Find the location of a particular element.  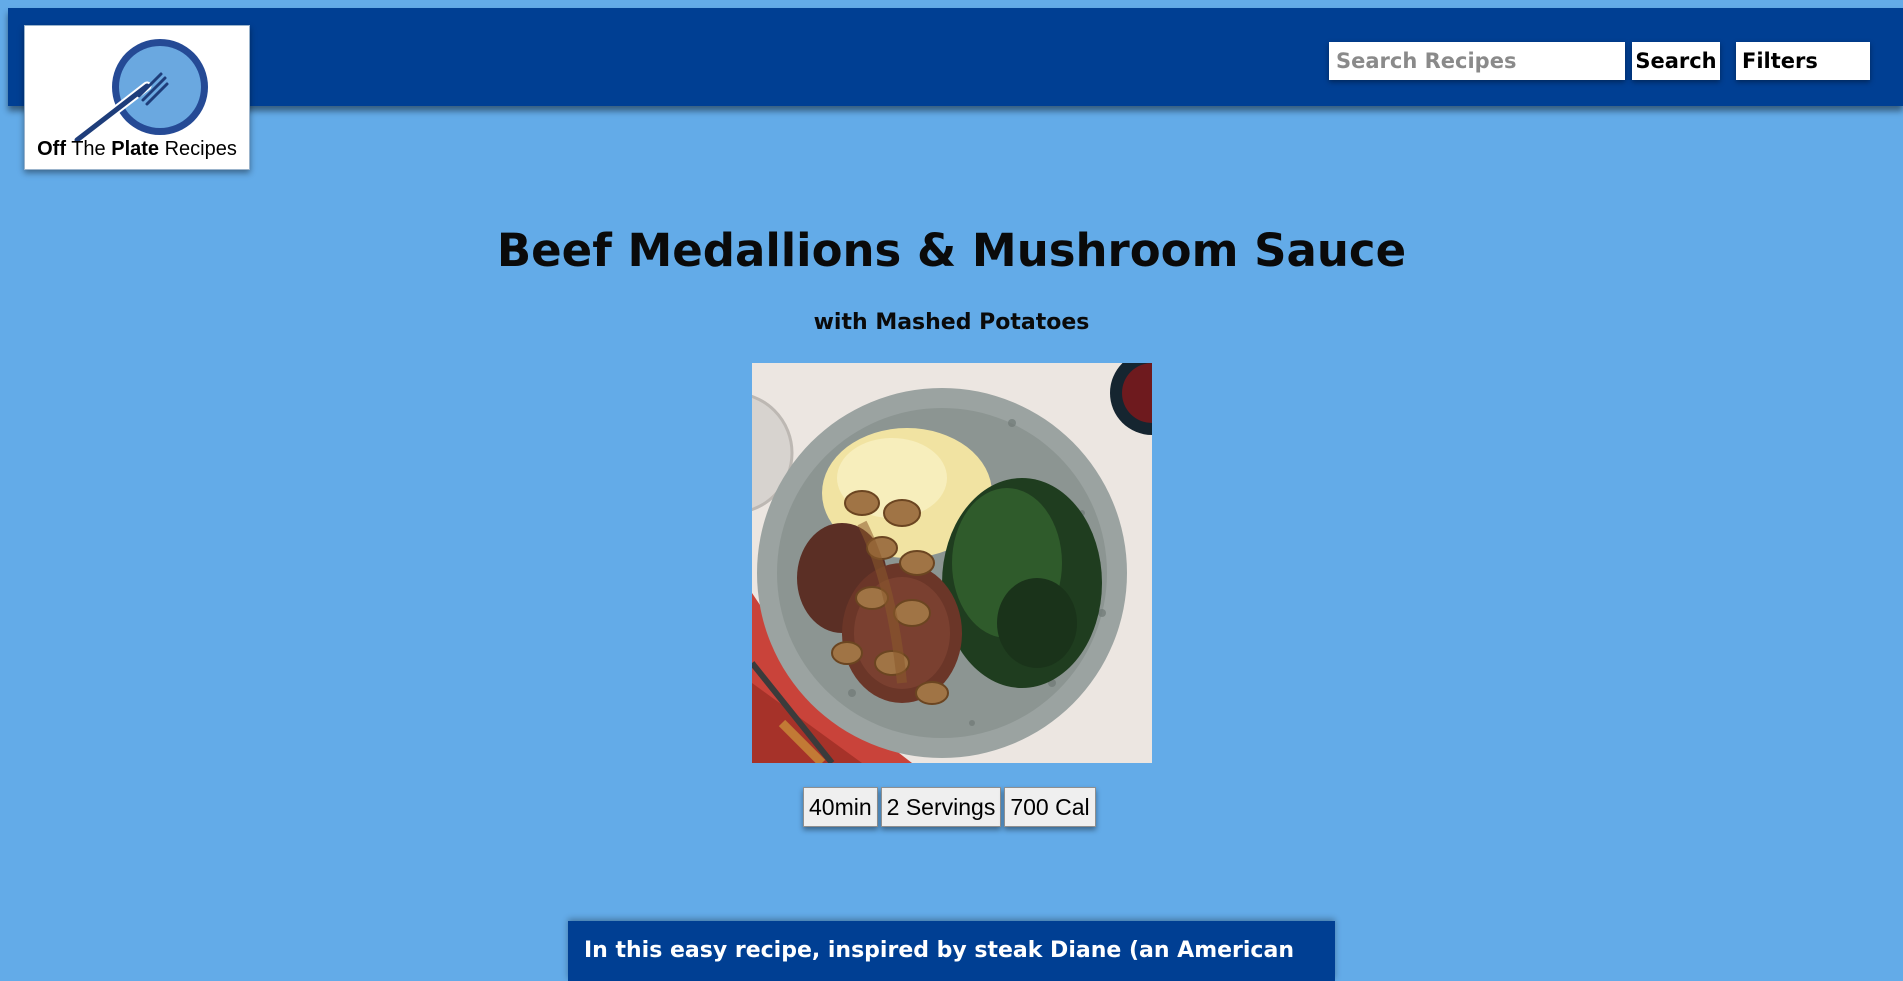

site-header: Search Filters is located at coordinates (955, 57).